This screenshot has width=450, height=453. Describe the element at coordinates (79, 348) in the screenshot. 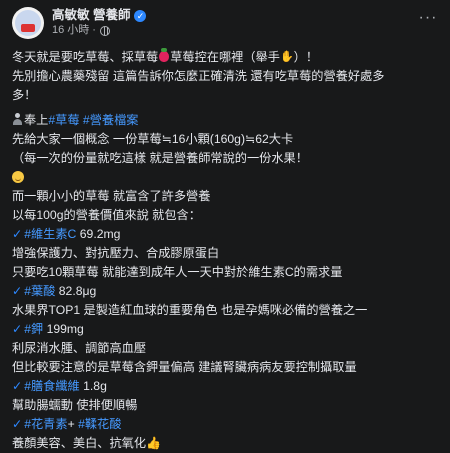

I see `post-text: 利尿消水腫、調節高血壓` at that location.